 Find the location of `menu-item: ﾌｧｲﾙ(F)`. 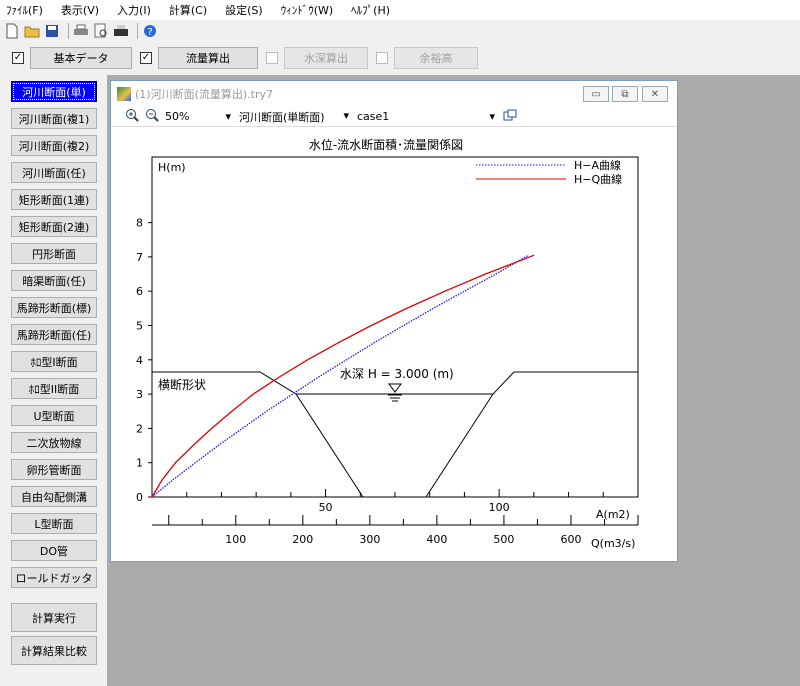

menu-item: ﾌｧｲﾙ(F) is located at coordinates (24, 10).